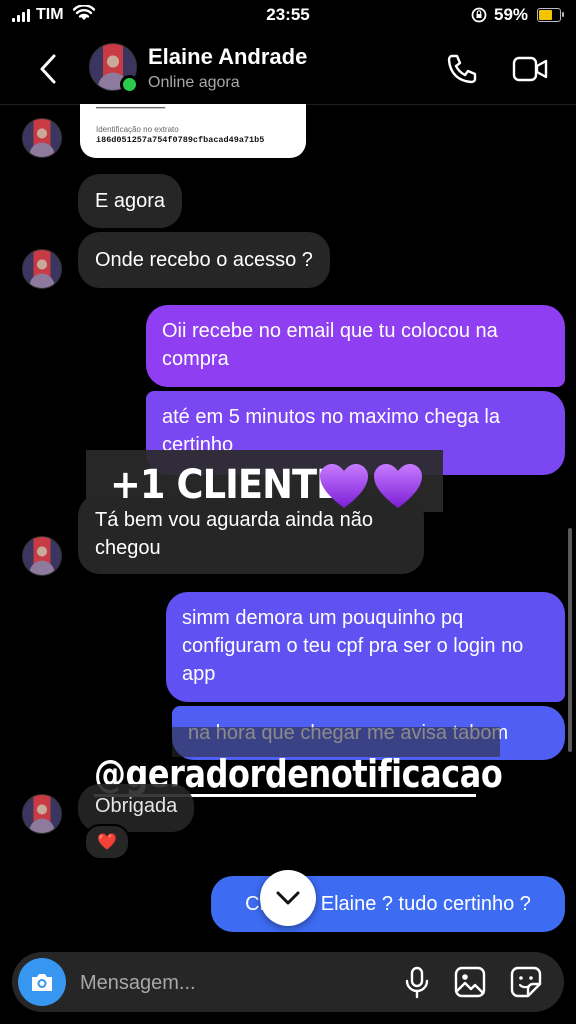  I want to click on message-incoming: Onde recebo o acesso ?, so click(204, 260).